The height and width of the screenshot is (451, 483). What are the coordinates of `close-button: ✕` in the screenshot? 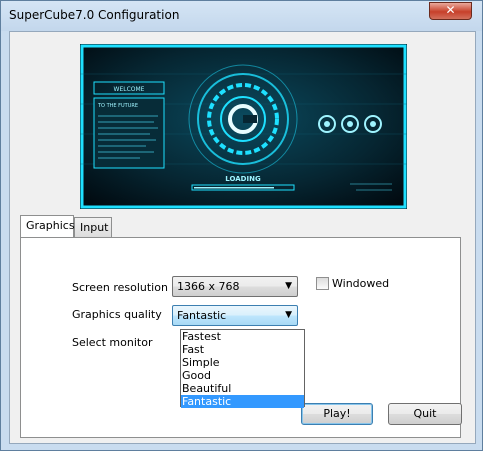 It's located at (450, 11).